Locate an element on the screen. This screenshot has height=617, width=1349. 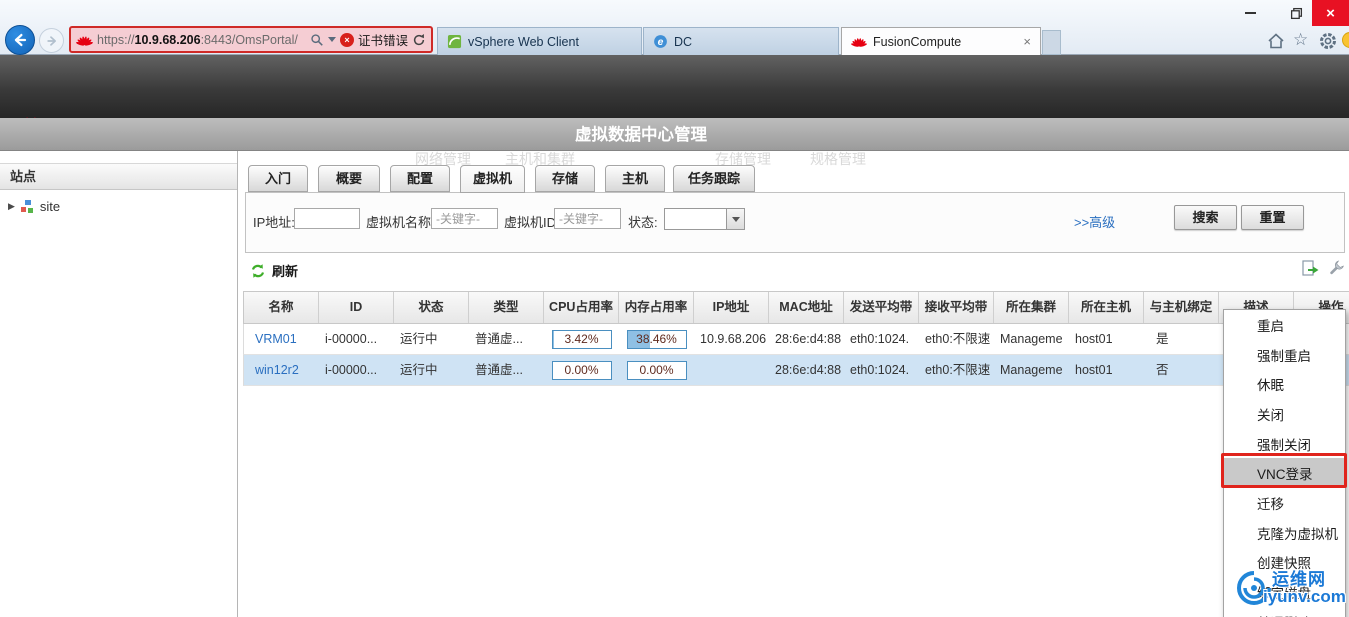
browser-tab-fusioncompute: FusionCompute × is located at coordinates (941, 41).